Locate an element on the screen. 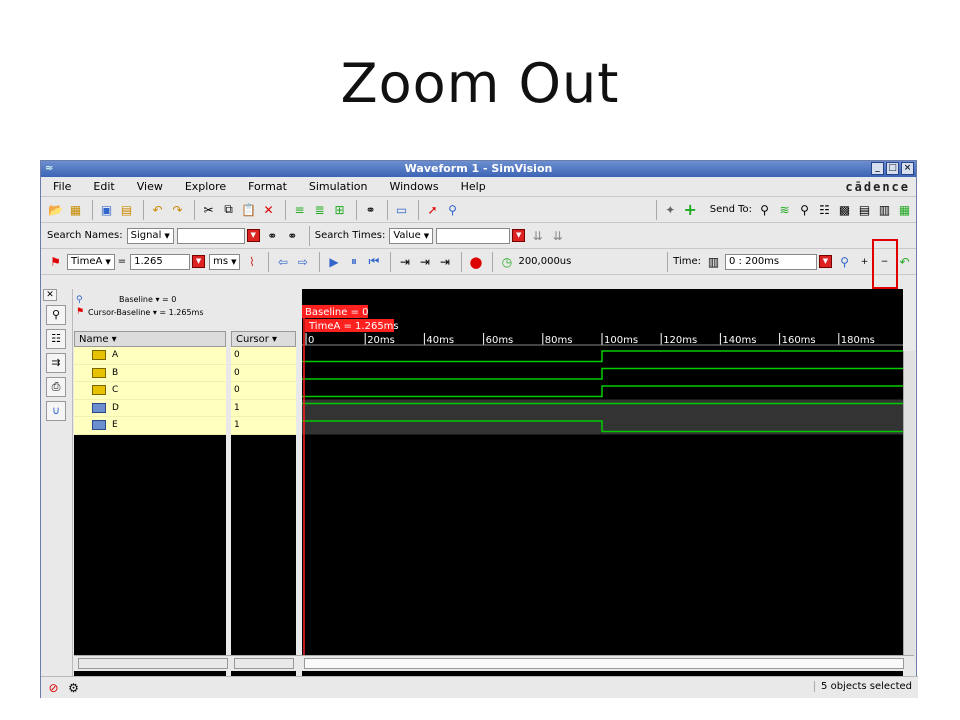 The width and height of the screenshot is (960, 720). reuse-window-icon: ▤ is located at coordinates (126, 209).